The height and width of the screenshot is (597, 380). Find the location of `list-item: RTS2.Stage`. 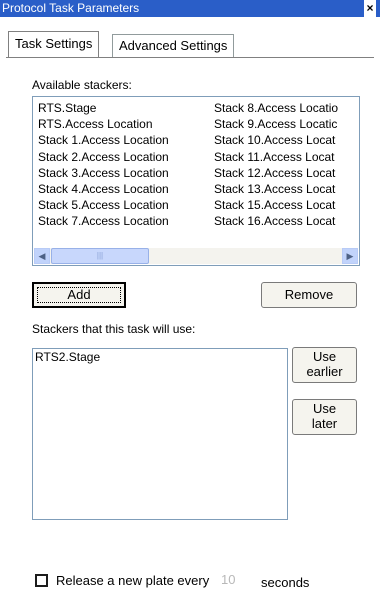

list-item: RTS2.Stage is located at coordinates (160, 357).